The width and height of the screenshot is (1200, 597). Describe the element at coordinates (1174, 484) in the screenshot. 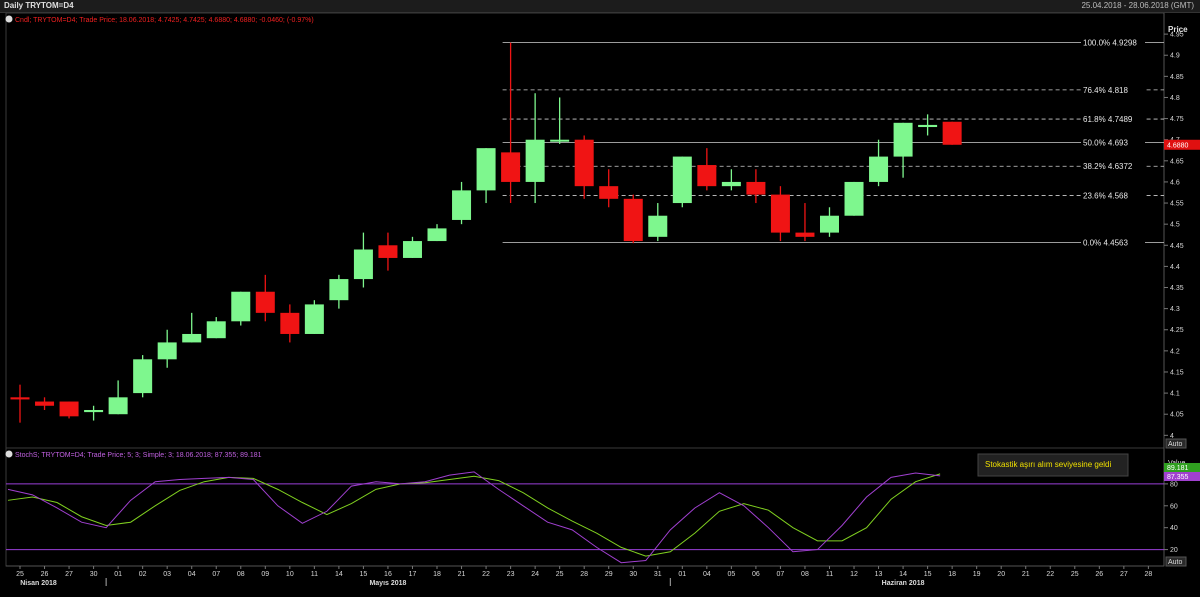

I see `stoch-tick-label: 80` at that location.